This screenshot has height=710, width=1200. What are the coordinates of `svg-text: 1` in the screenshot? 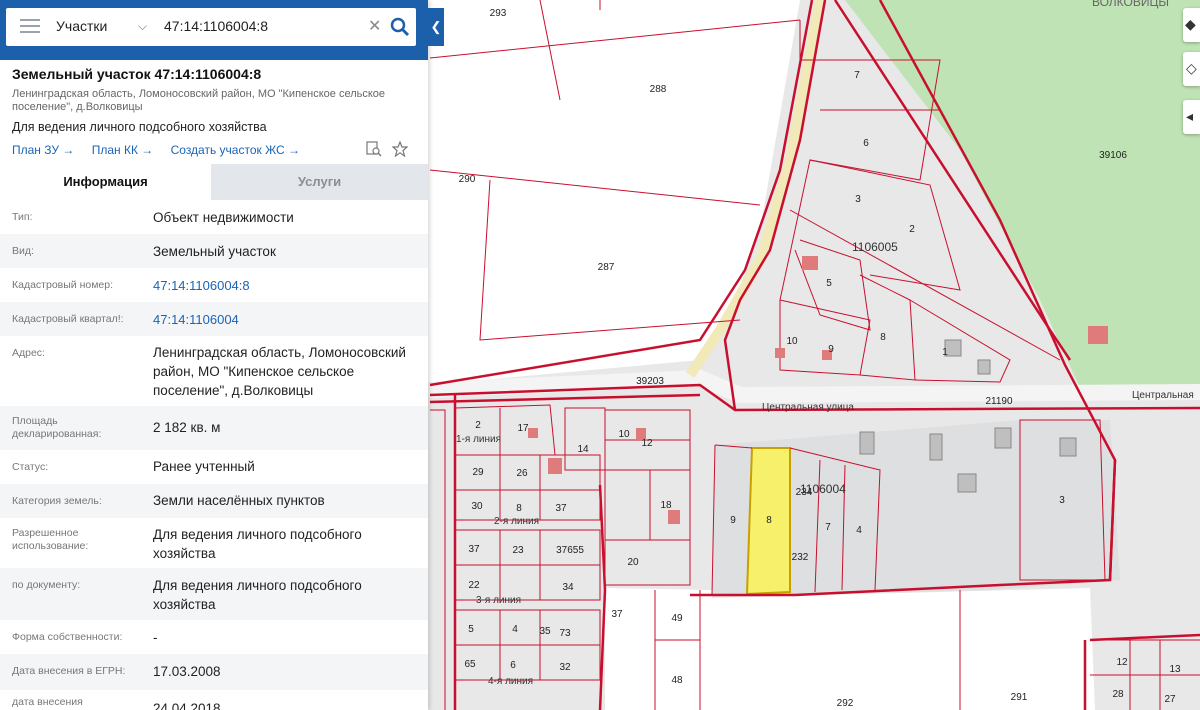 It's located at (945, 352).